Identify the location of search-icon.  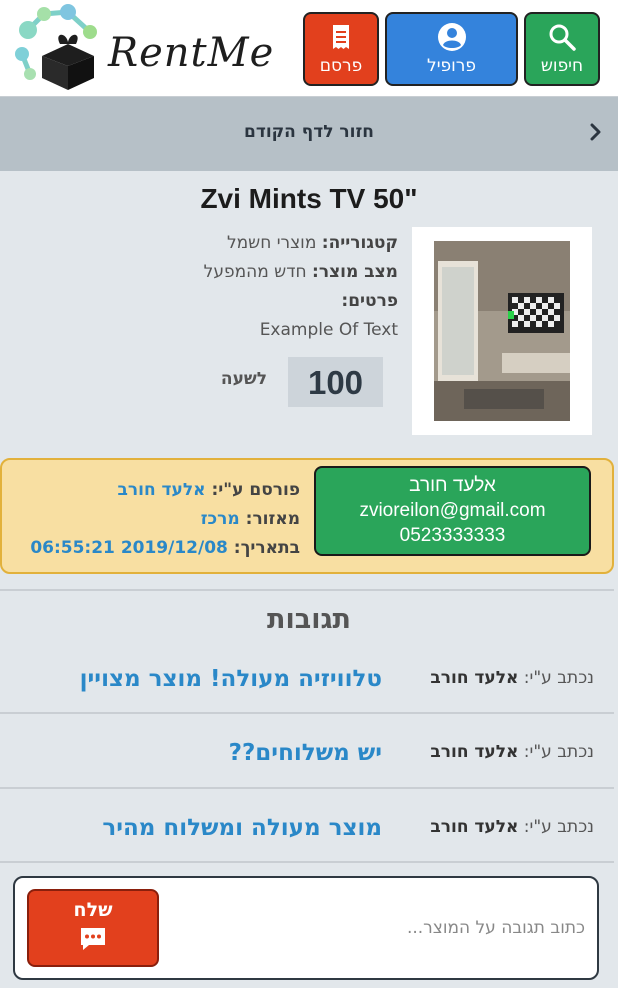
(562, 37).